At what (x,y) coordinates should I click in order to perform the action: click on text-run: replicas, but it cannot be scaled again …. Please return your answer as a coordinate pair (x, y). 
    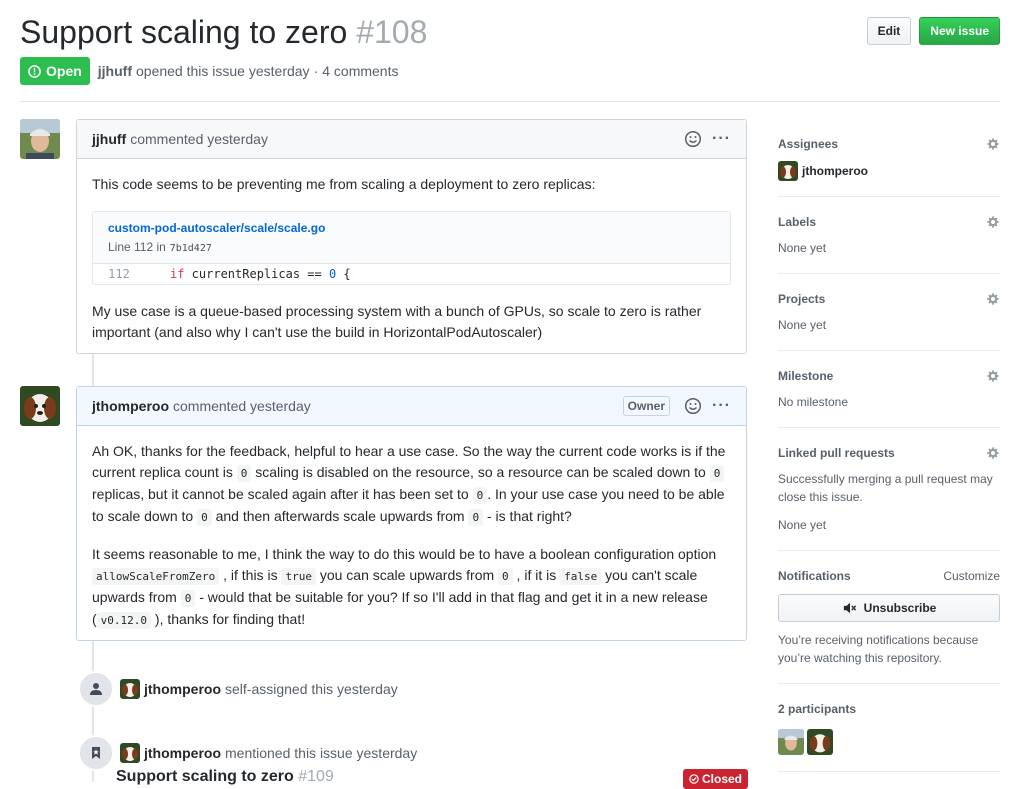
    Looking at the image, I should click on (282, 494).